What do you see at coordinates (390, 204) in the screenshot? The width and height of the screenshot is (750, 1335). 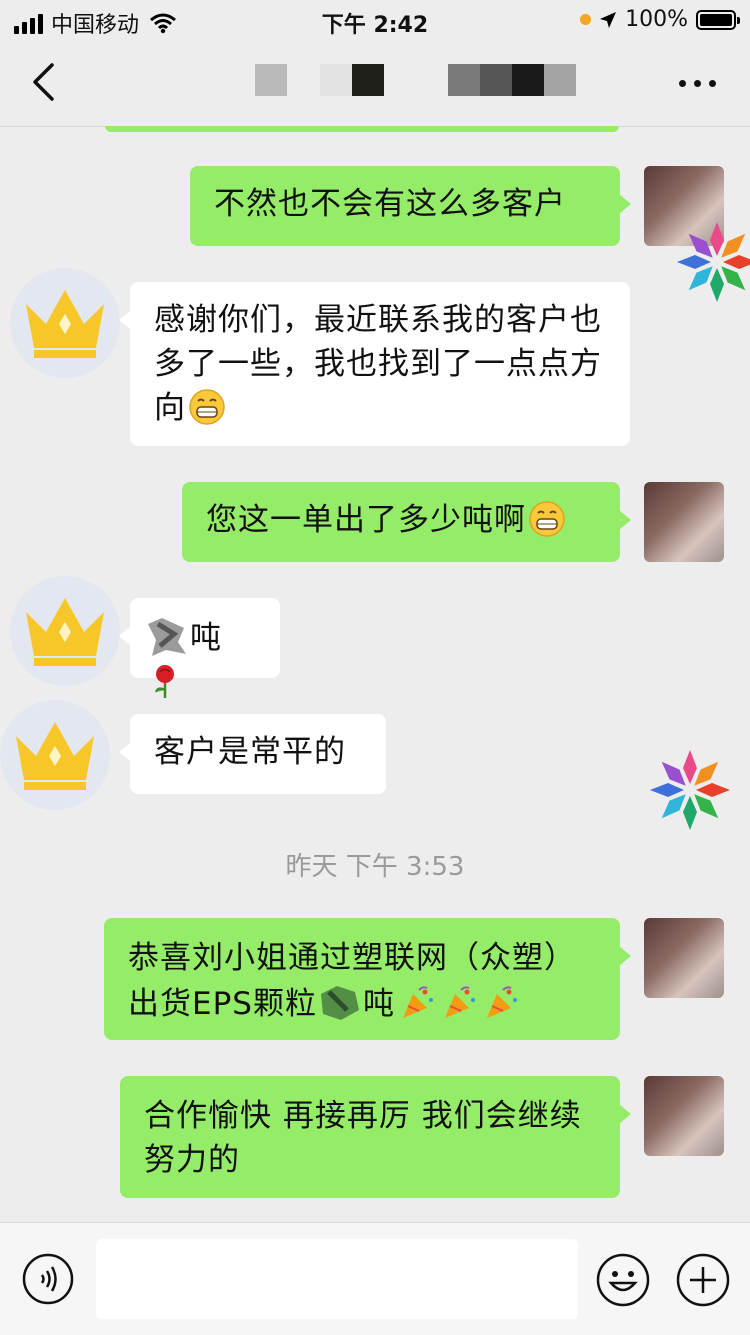 I see `message-text: 不然也不会有这么多客户` at bounding box center [390, 204].